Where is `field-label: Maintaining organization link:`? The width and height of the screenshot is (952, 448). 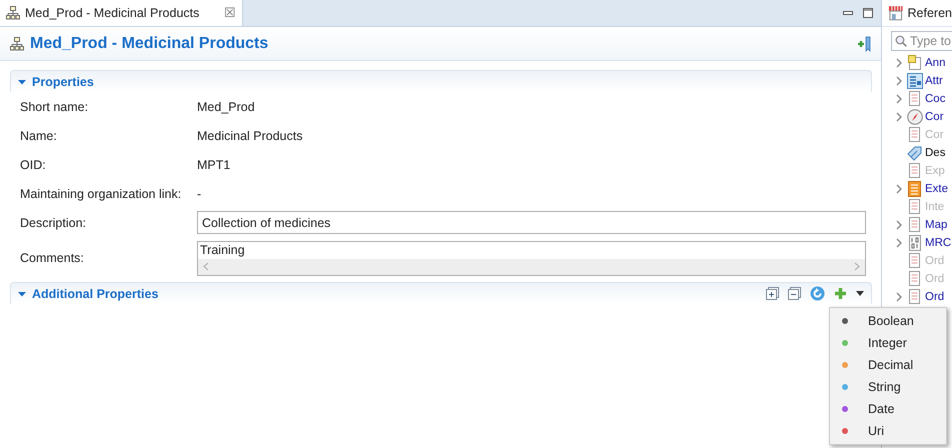
field-label: Maintaining organization link: is located at coordinates (101, 193).